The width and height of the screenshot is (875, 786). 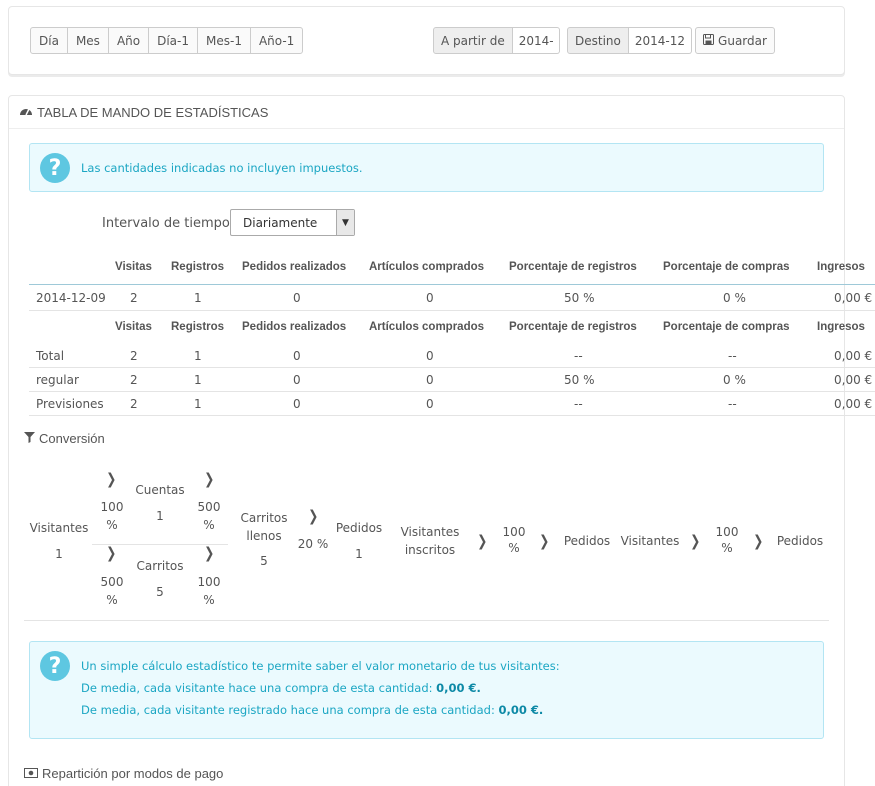 What do you see at coordinates (264, 527) in the screenshot?
I see `full-carts-label: Carritos llenos` at bounding box center [264, 527].